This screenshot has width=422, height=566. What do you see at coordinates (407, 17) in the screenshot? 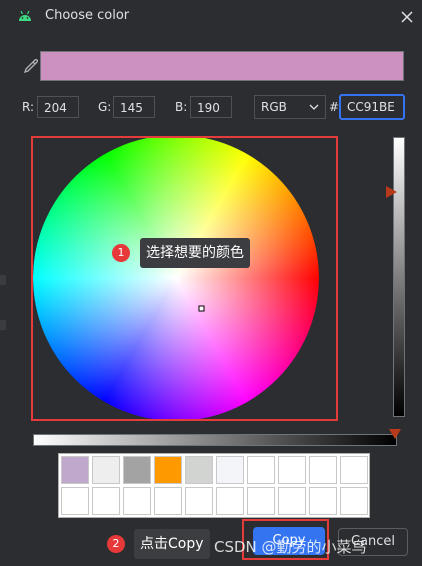
I see `close-icon` at bounding box center [407, 17].